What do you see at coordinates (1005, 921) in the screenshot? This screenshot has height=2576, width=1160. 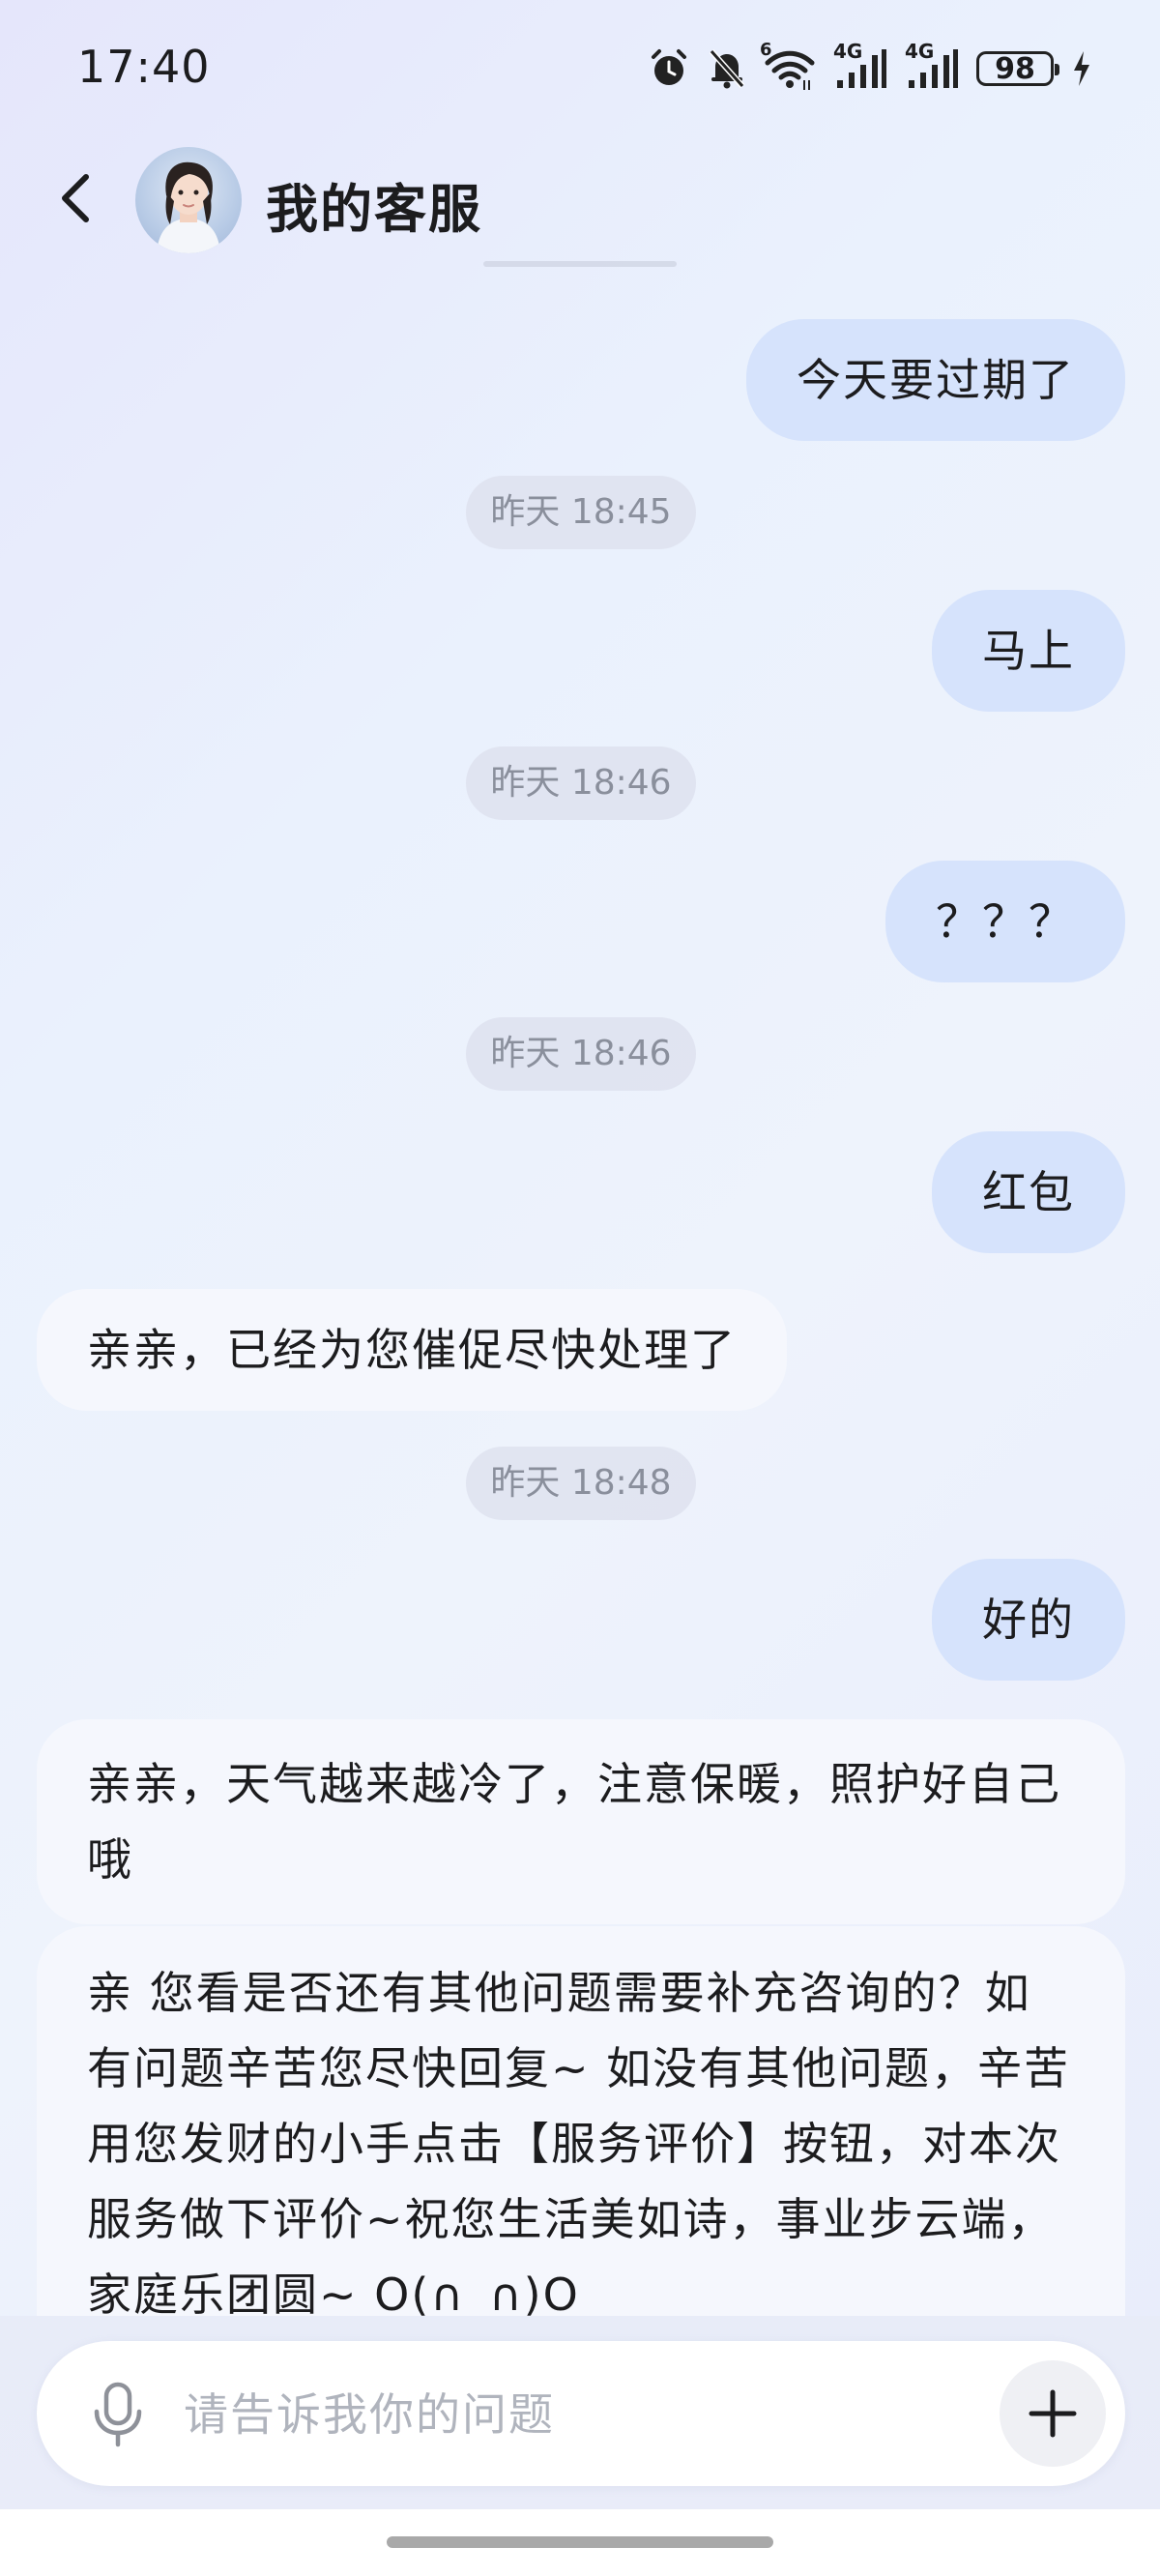 I see `outgoing-message: ？？？` at bounding box center [1005, 921].